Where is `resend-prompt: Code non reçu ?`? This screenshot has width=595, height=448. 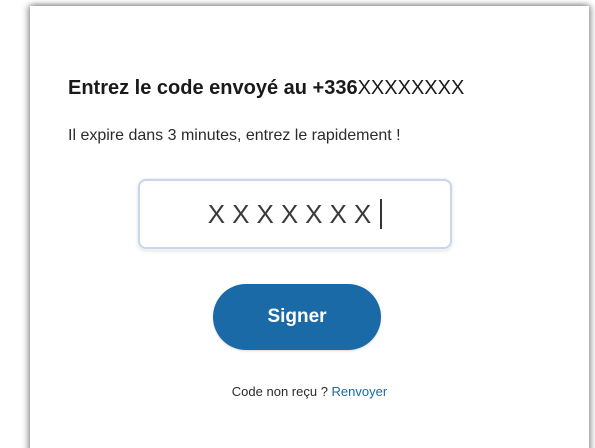 resend-prompt: Code non reçu ? is located at coordinates (279, 391).